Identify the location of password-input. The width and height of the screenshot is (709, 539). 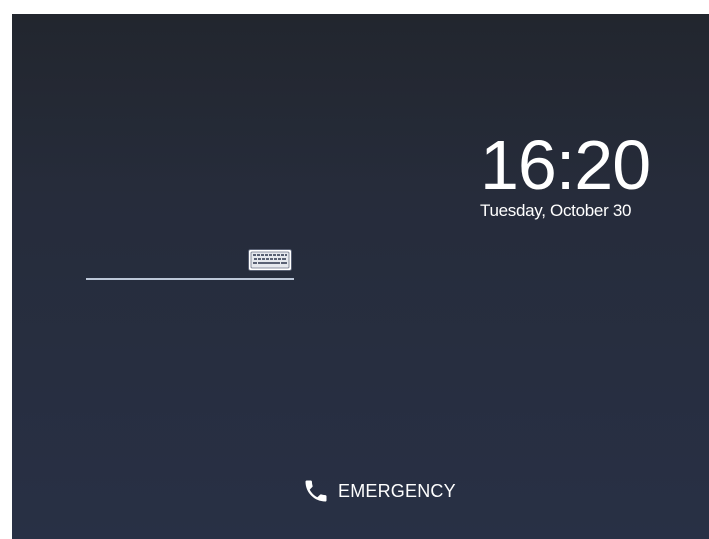
(167, 264).